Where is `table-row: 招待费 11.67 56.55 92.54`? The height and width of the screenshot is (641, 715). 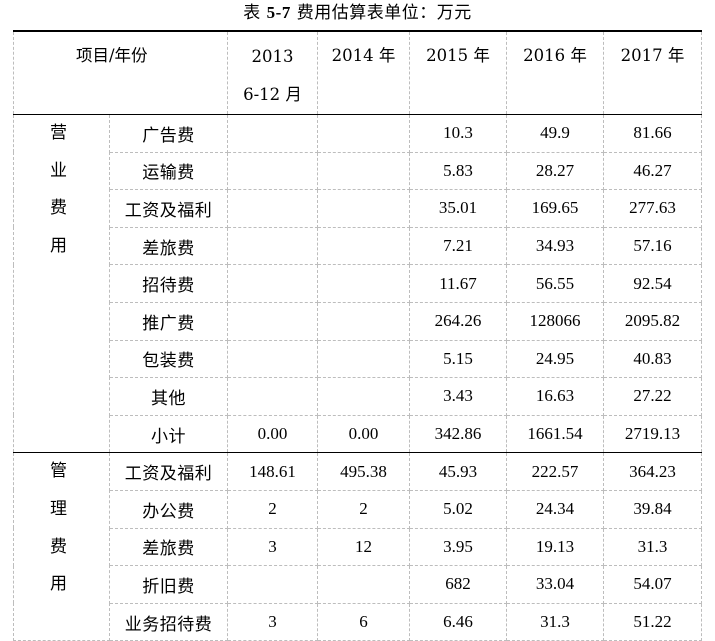 table-row: 招待费 11.67 56.55 92.54 is located at coordinates (358, 283).